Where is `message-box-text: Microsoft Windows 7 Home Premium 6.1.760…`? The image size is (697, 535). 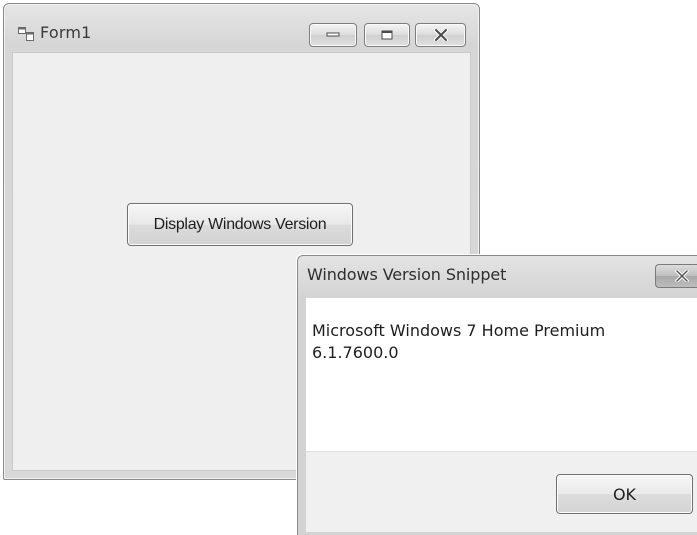
message-box-text: Microsoft Windows 7 Home Premium 6.1.760… is located at coordinates (458, 342).